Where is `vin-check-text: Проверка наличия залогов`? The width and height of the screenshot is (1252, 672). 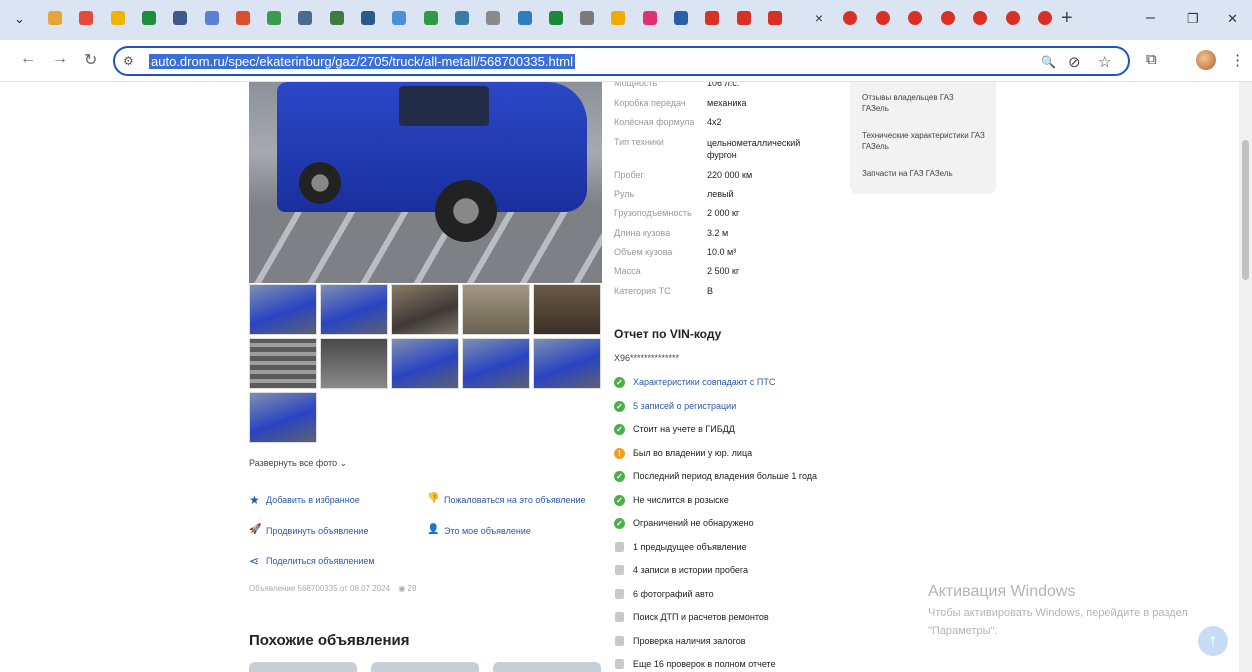 vin-check-text: Проверка наличия залогов is located at coordinates (689, 640).